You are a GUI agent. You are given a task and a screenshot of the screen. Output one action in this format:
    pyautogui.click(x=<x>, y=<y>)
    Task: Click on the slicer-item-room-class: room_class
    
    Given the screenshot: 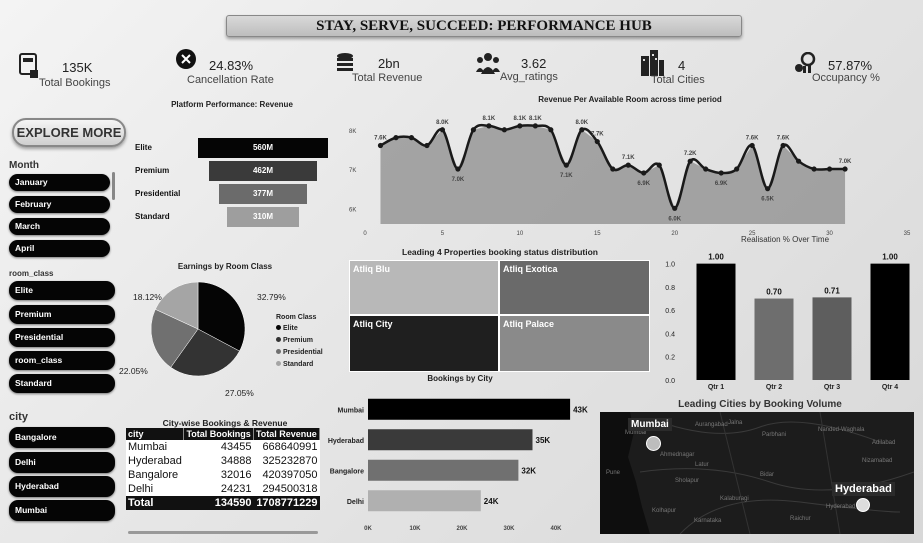 What is the action you would take?
    pyautogui.click(x=62, y=360)
    